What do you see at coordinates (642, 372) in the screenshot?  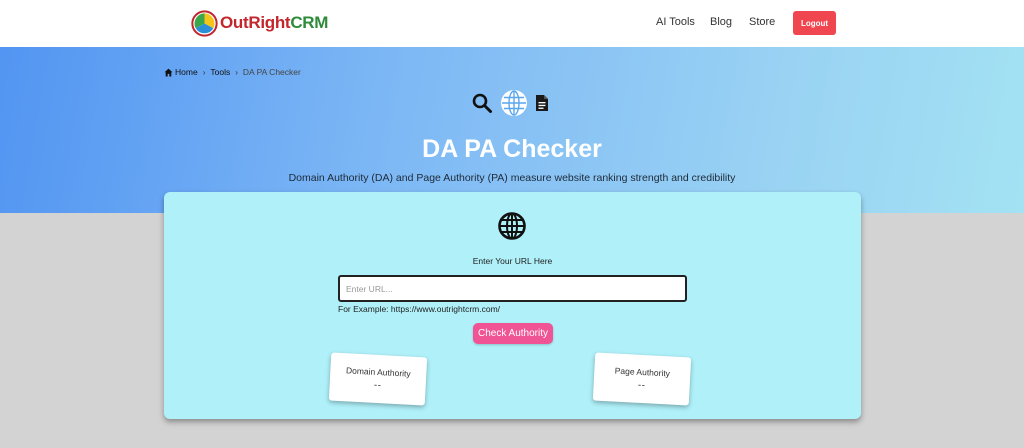 I see `page-authority-label: Page Authority` at bounding box center [642, 372].